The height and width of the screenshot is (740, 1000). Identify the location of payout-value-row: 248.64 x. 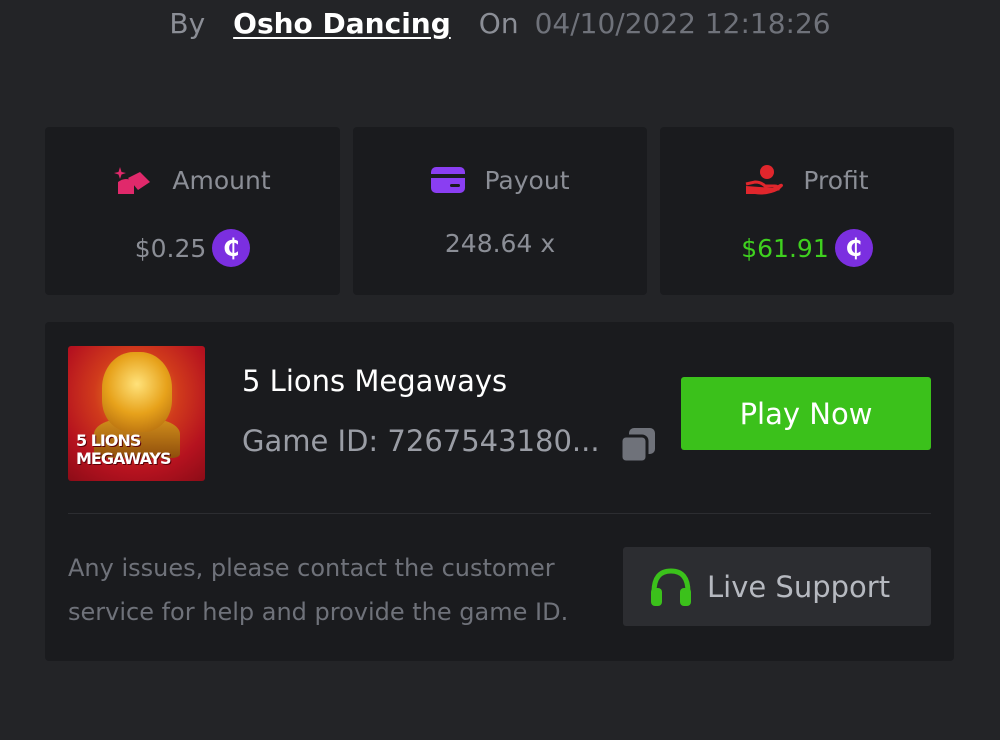
(500, 243).